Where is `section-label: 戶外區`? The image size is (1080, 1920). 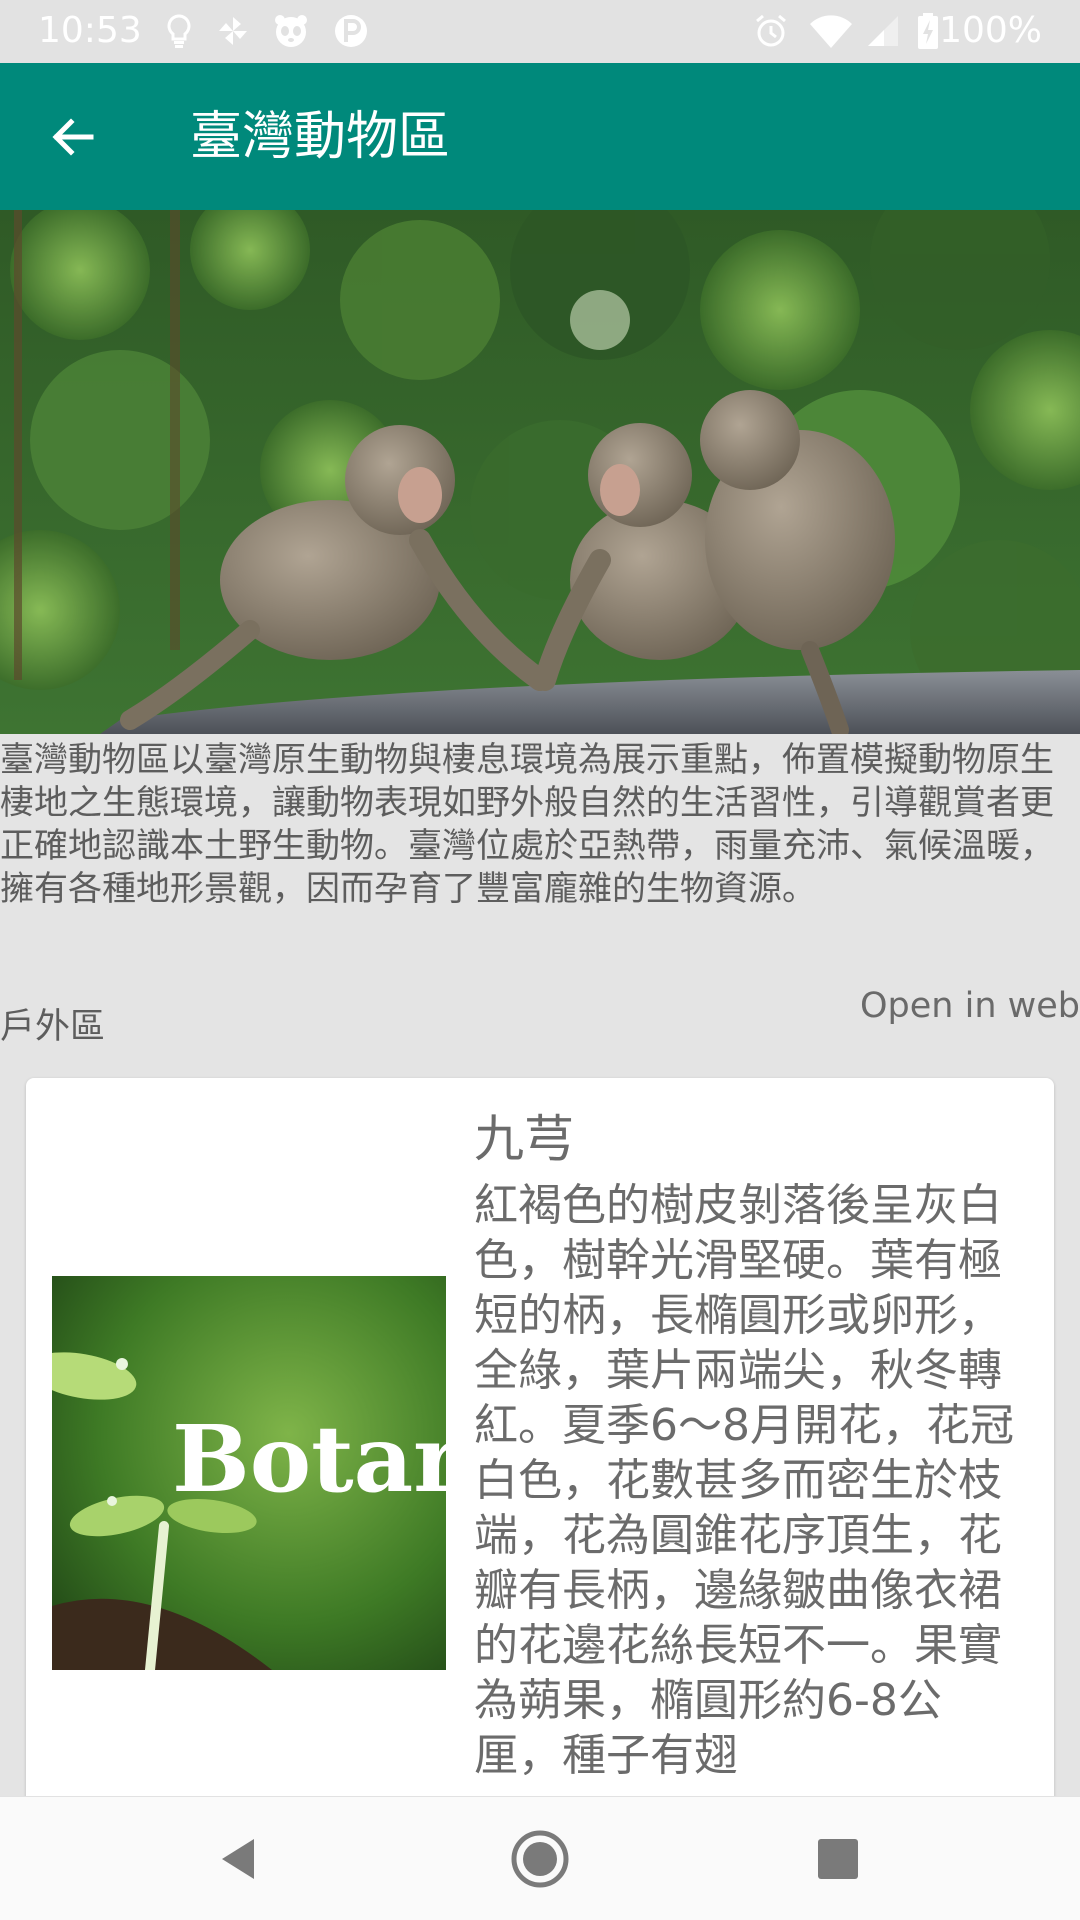
section-label: 戶外區 is located at coordinates (53, 1027).